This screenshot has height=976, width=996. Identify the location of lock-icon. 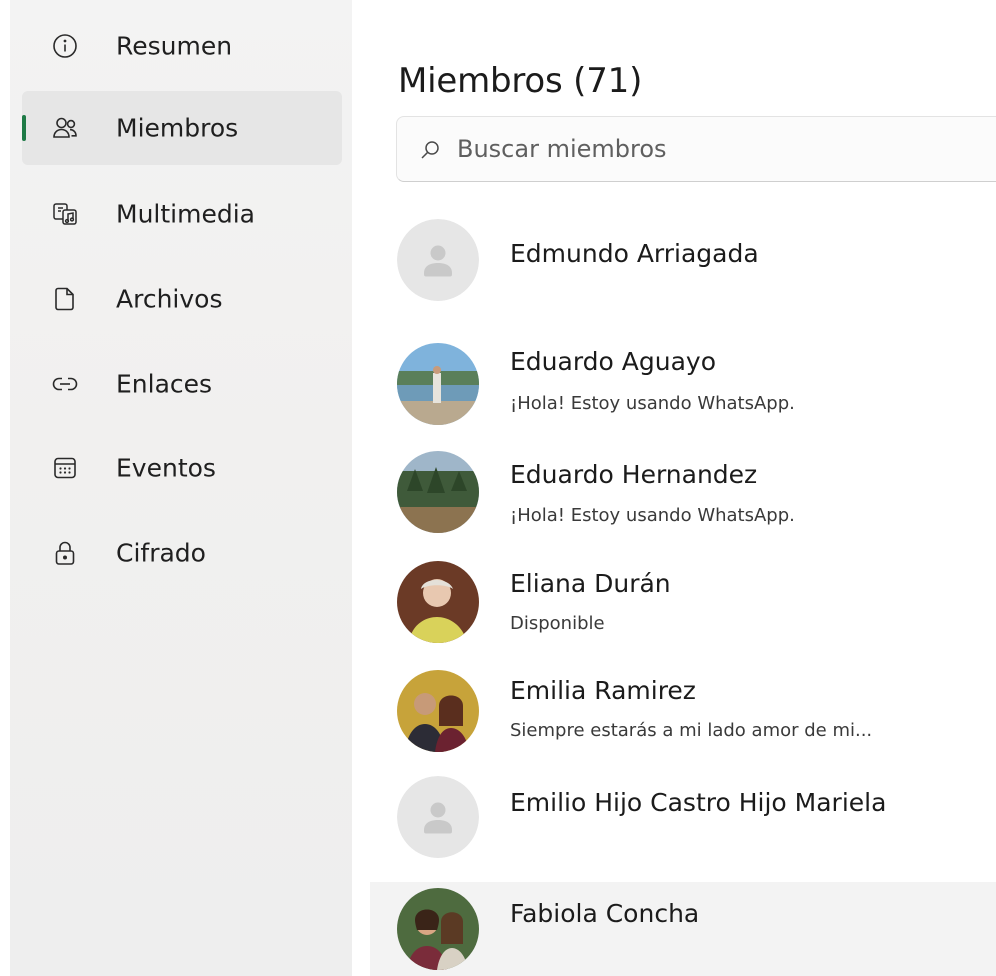
(65, 553).